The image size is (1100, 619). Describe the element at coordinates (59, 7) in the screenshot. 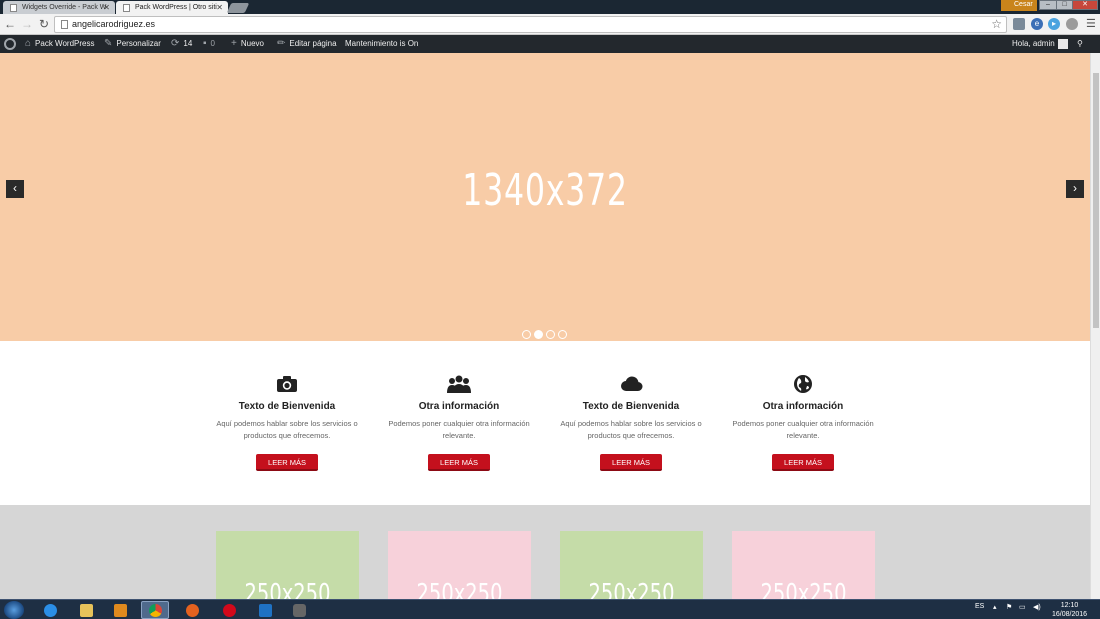

I see `browser-tab: Widgets Override - Pack W ✕` at that location.